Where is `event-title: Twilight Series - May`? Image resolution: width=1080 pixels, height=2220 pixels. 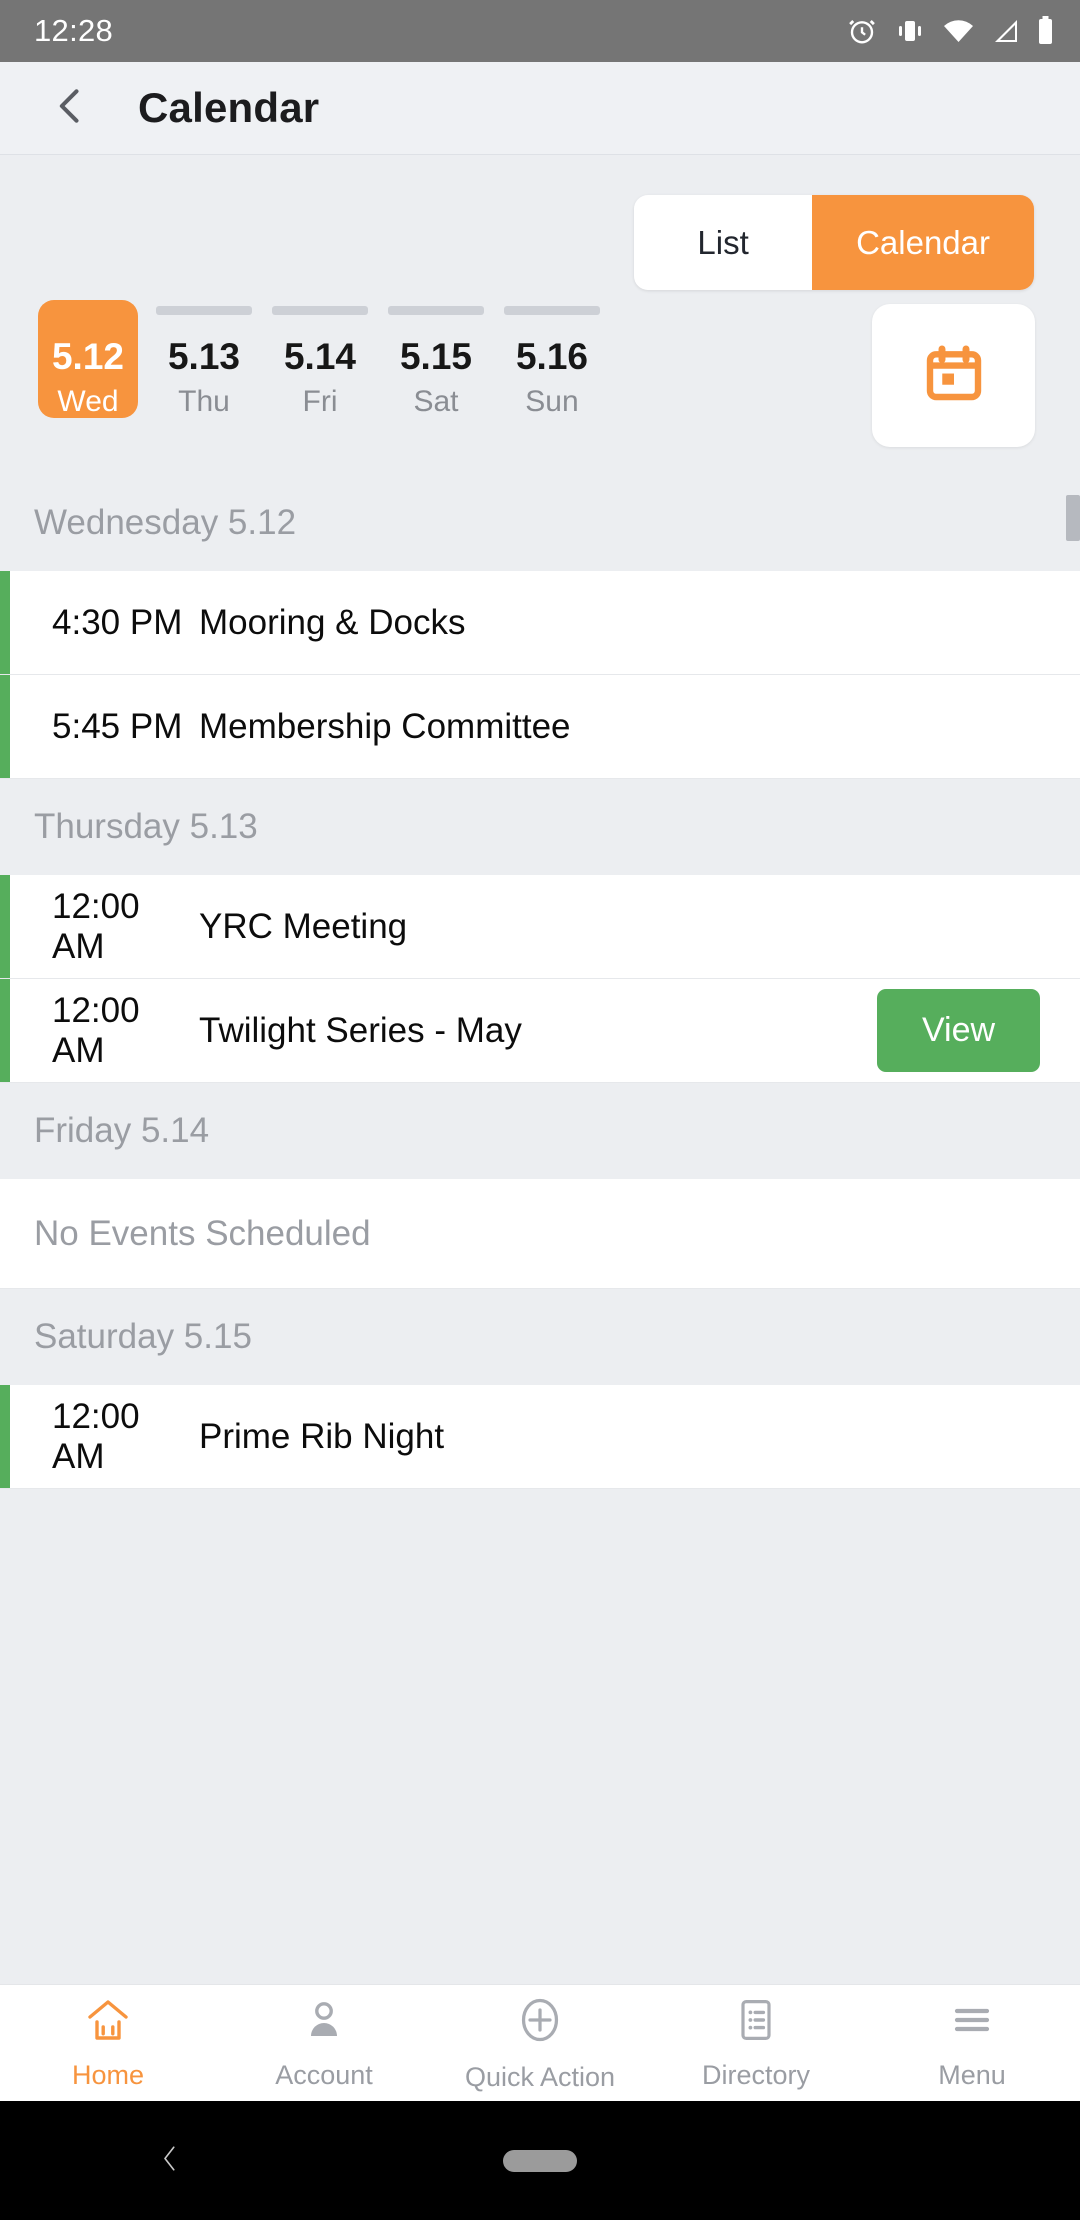 event-title: Twilight Series - May is located at coordinates (360, 1030).